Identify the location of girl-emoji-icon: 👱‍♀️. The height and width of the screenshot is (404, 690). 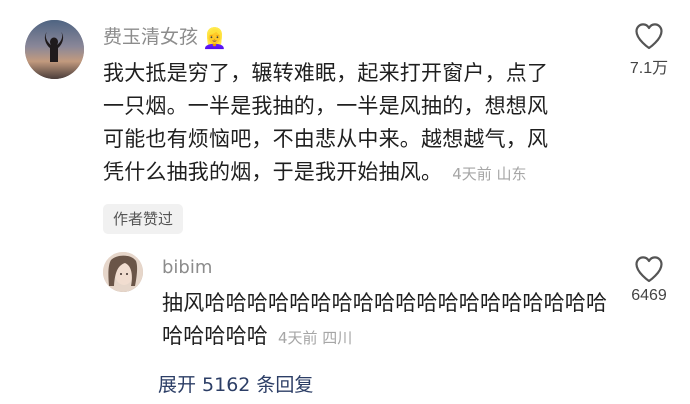
(214, 37).